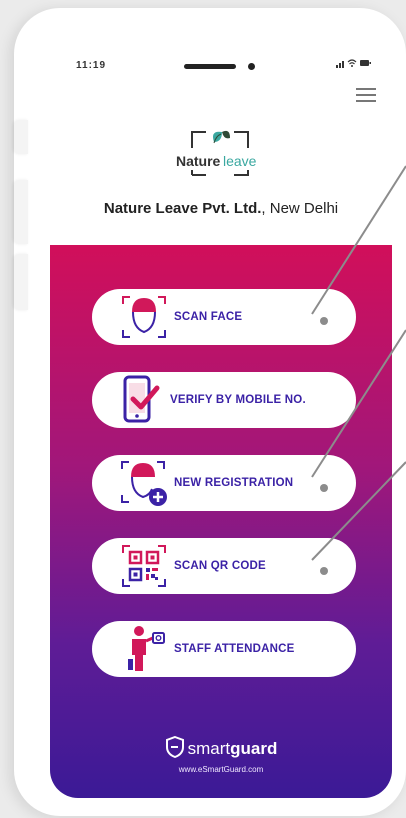  Describe the element at coordinates (209, 748) in the screenshot. I see `brand-smart: smart` at that location.